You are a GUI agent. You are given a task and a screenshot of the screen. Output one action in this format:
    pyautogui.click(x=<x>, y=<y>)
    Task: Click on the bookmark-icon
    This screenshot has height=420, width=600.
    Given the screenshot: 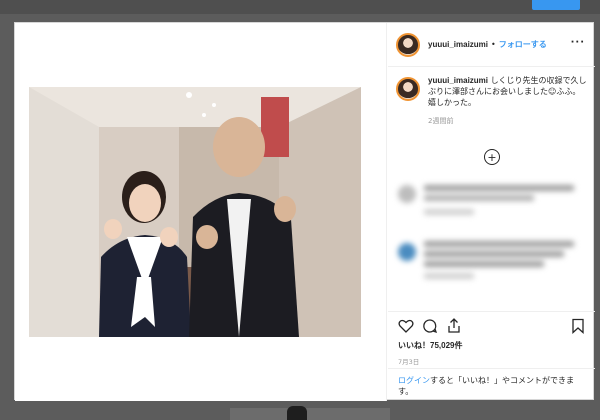 What is the action you would take?
    pyautogui.click(x=578, y=326)
    